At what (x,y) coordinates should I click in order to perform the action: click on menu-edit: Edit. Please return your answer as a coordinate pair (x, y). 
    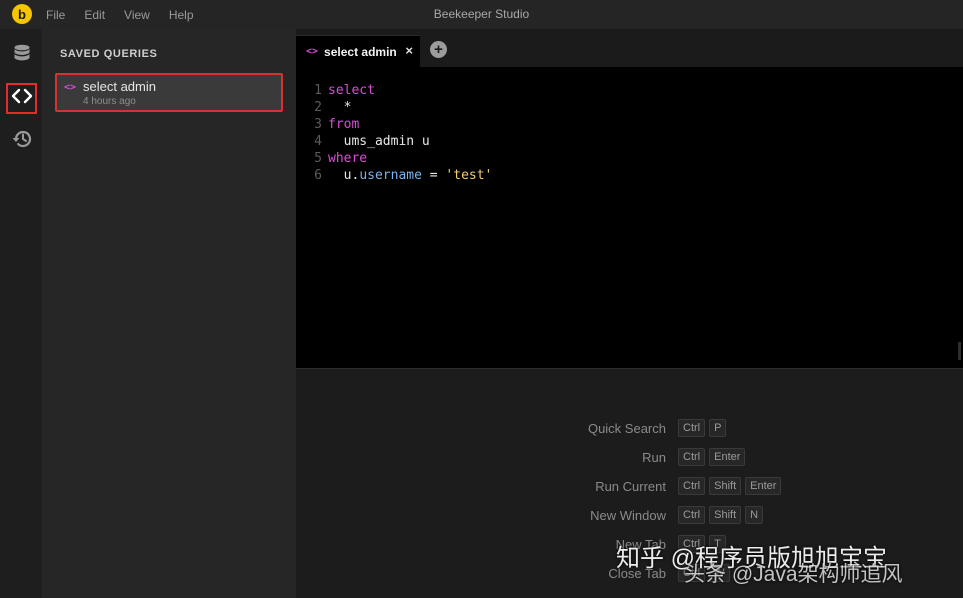
    Looking at the image, I should click on (94, 15).